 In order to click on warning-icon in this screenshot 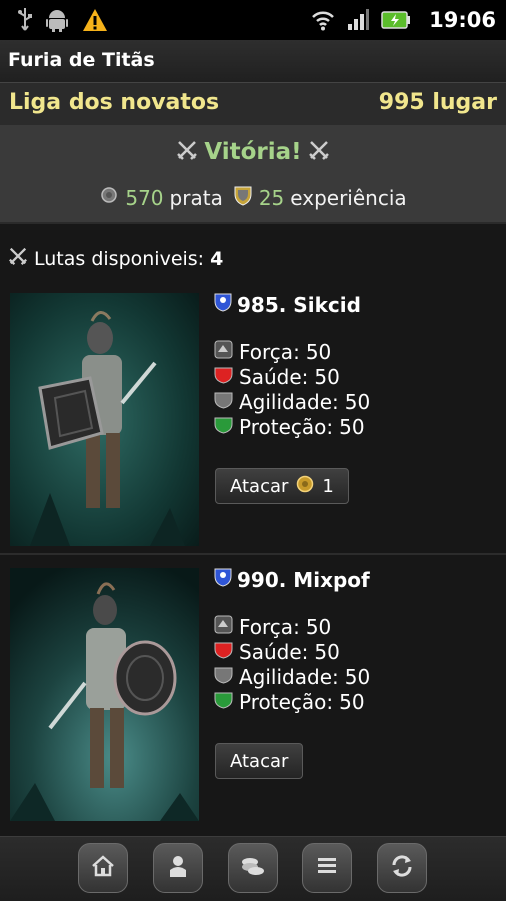, I will do `click(95, 20)`.